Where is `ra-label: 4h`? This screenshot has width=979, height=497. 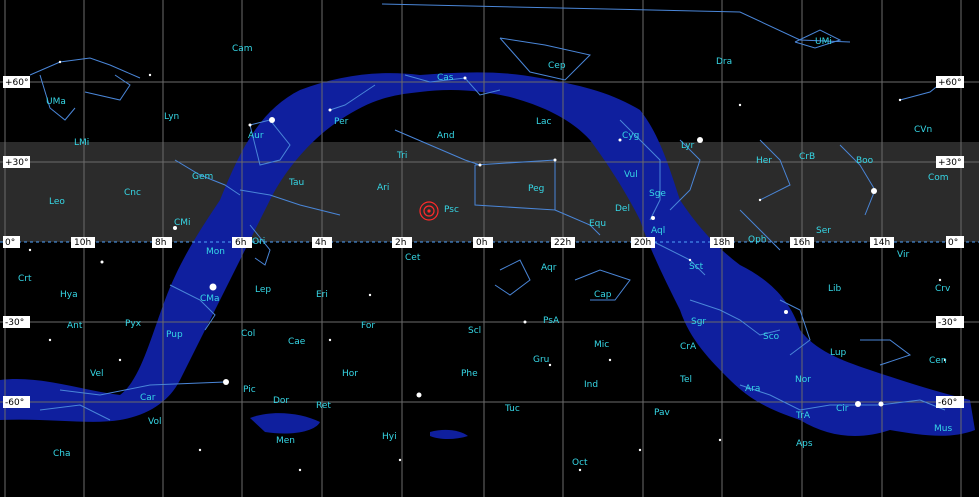
ra-label: 4h is located at coordinates (320, 243).